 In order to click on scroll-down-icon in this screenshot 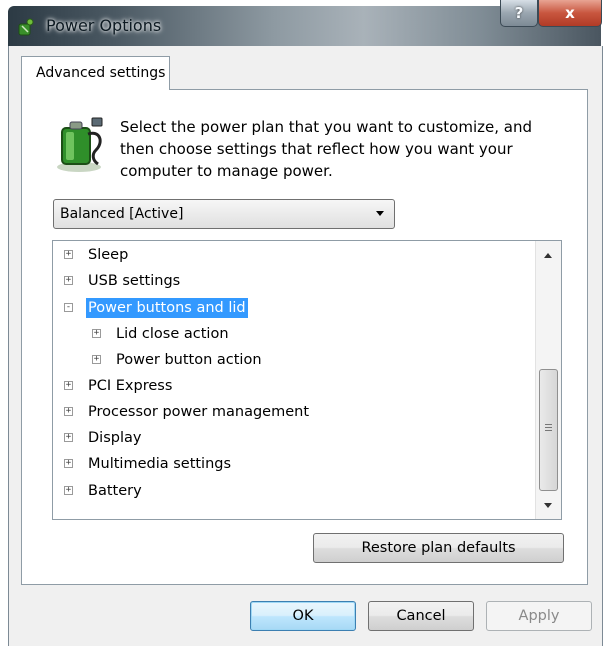, I will do `click(548, 505)`.